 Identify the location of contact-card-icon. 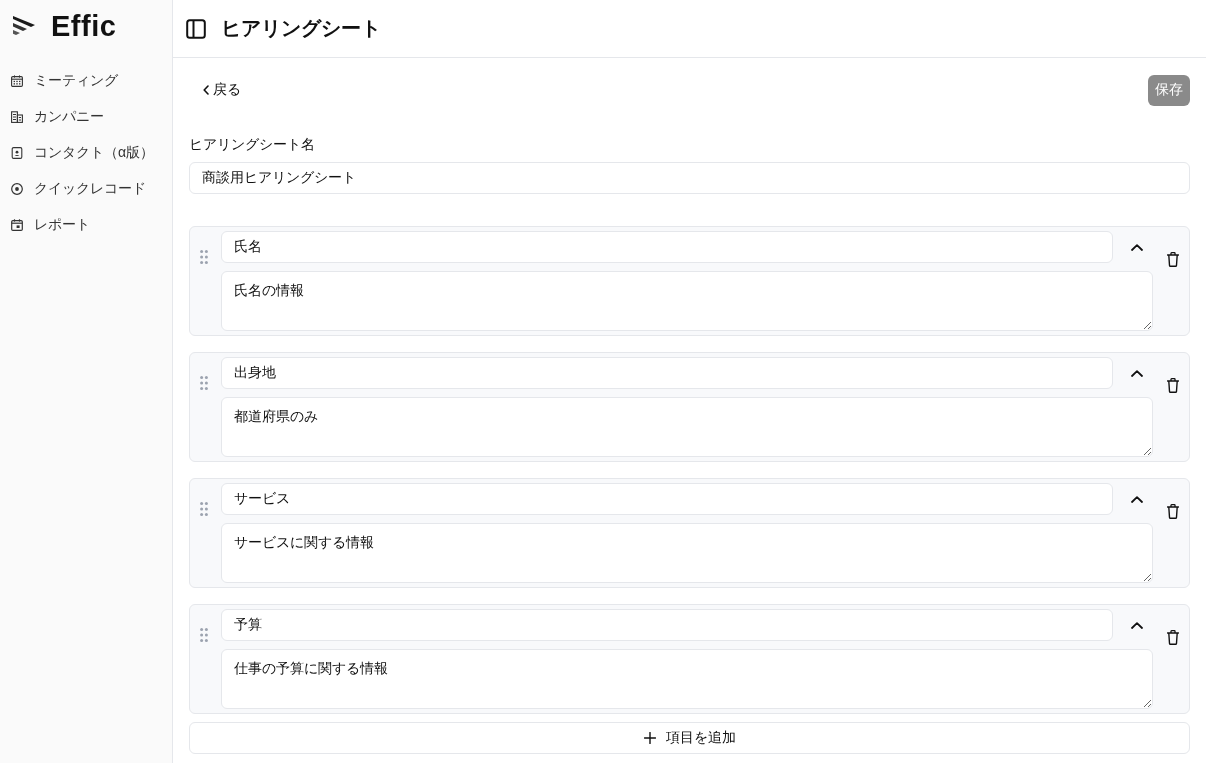
(17, 153).